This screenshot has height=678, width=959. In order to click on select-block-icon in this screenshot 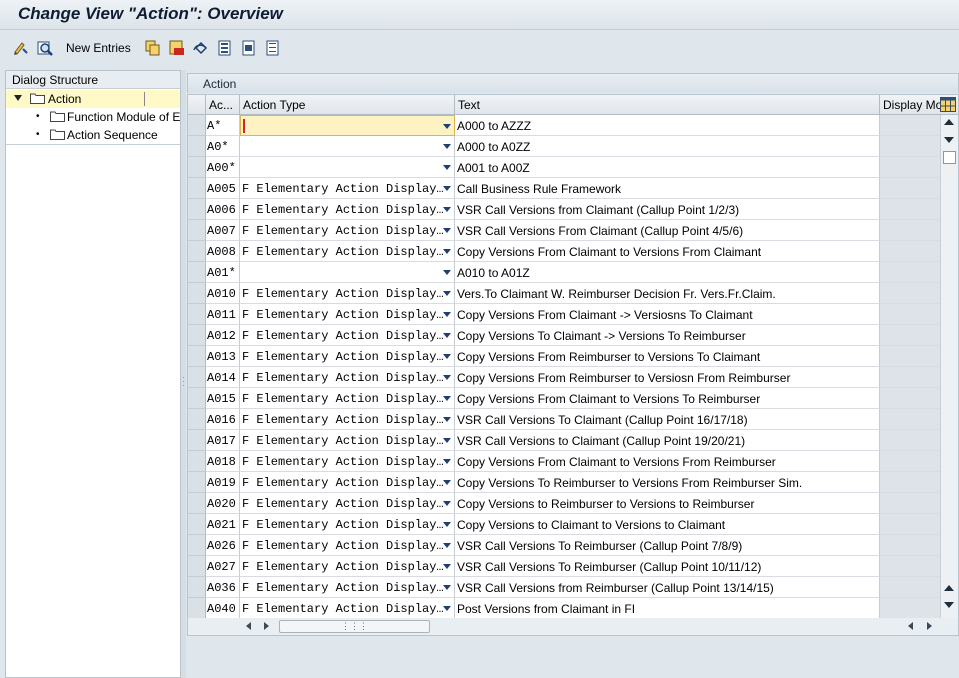, I will do `click(249, 48)`.